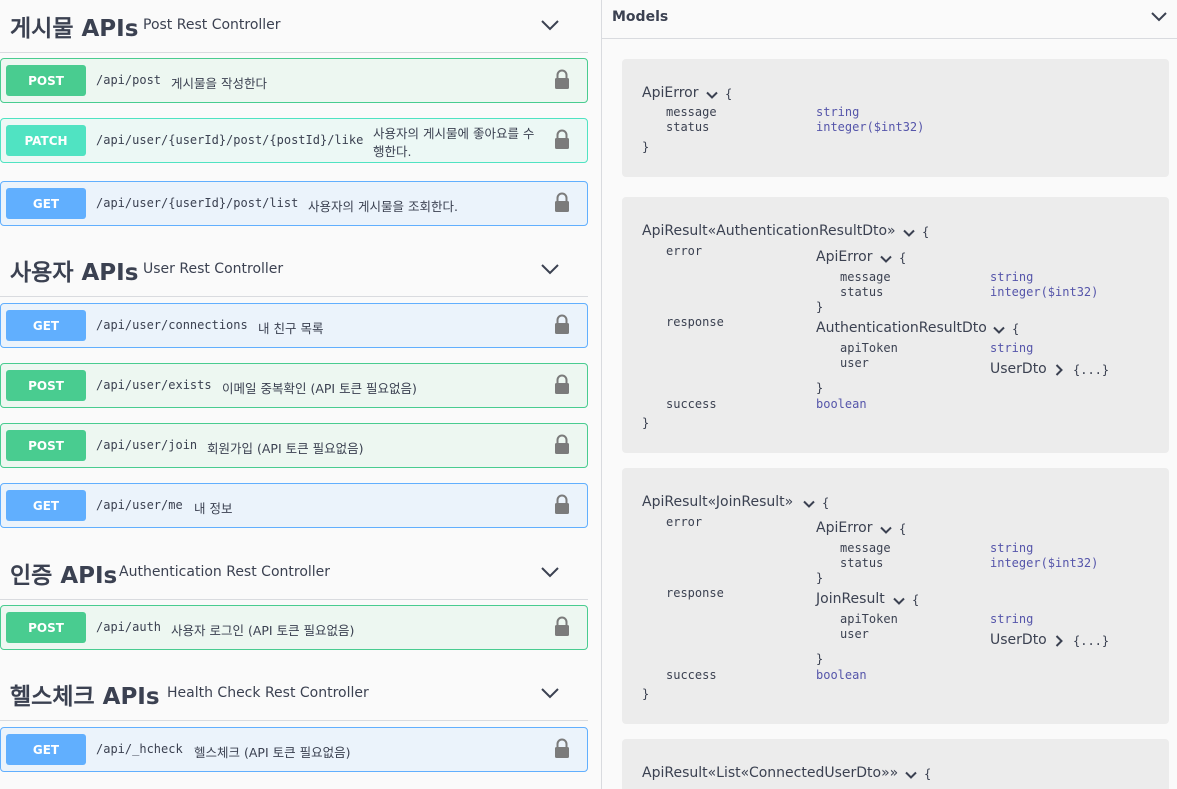 The height and width of the screenshot is (789, 1177). Describe the element at coordinates (225, 572) in the screenshot. I see `tag-description: Authentication Rest Controller` at that location.